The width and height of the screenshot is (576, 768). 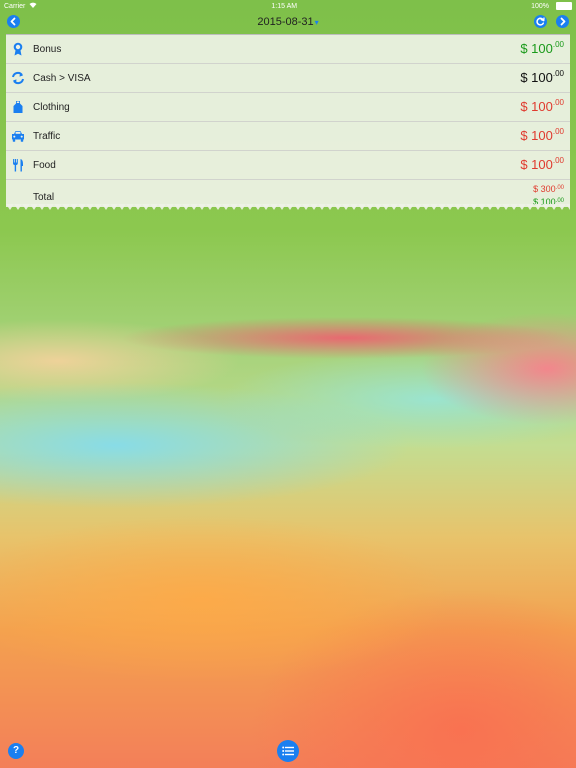 I want to click on status-bar: Carrier 1:15 AM 100%, so click(x=288, y=6).